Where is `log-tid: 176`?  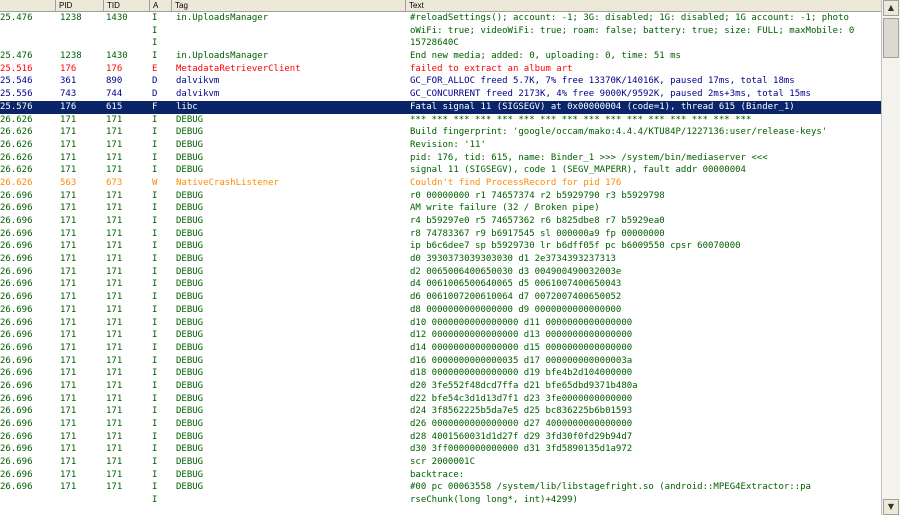
log-tid: 176 is located at coordinates (114, 68).